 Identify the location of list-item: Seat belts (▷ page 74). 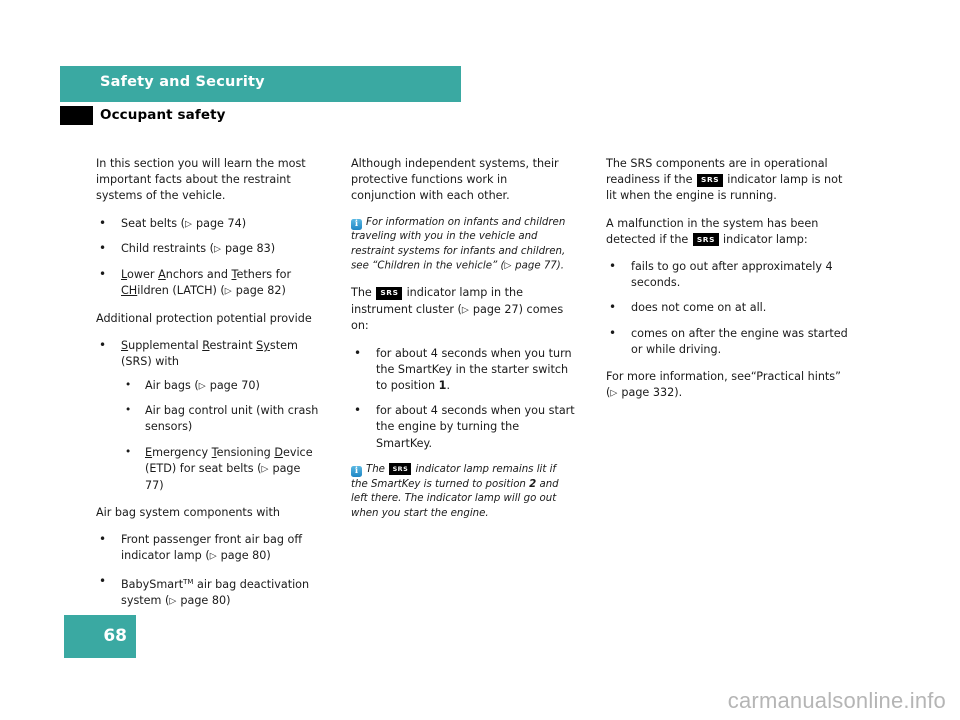
(208, 224).